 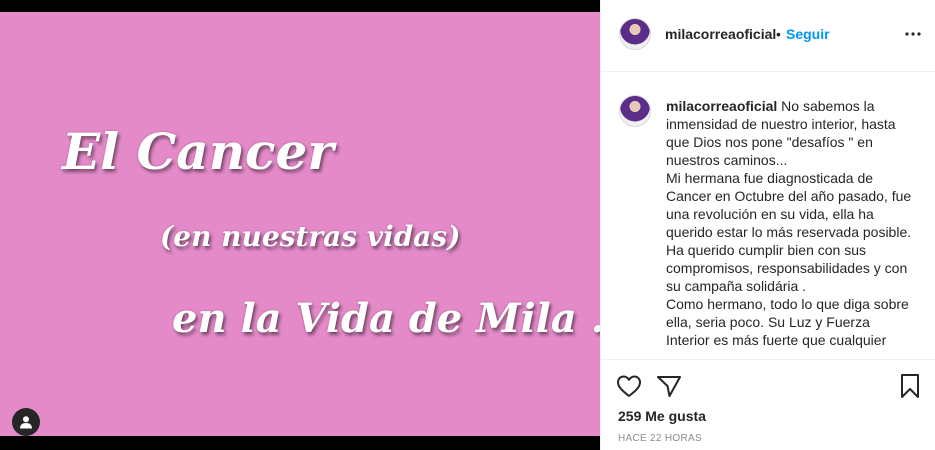 I want to click on caption-avatar, so click(x=635, y=111).